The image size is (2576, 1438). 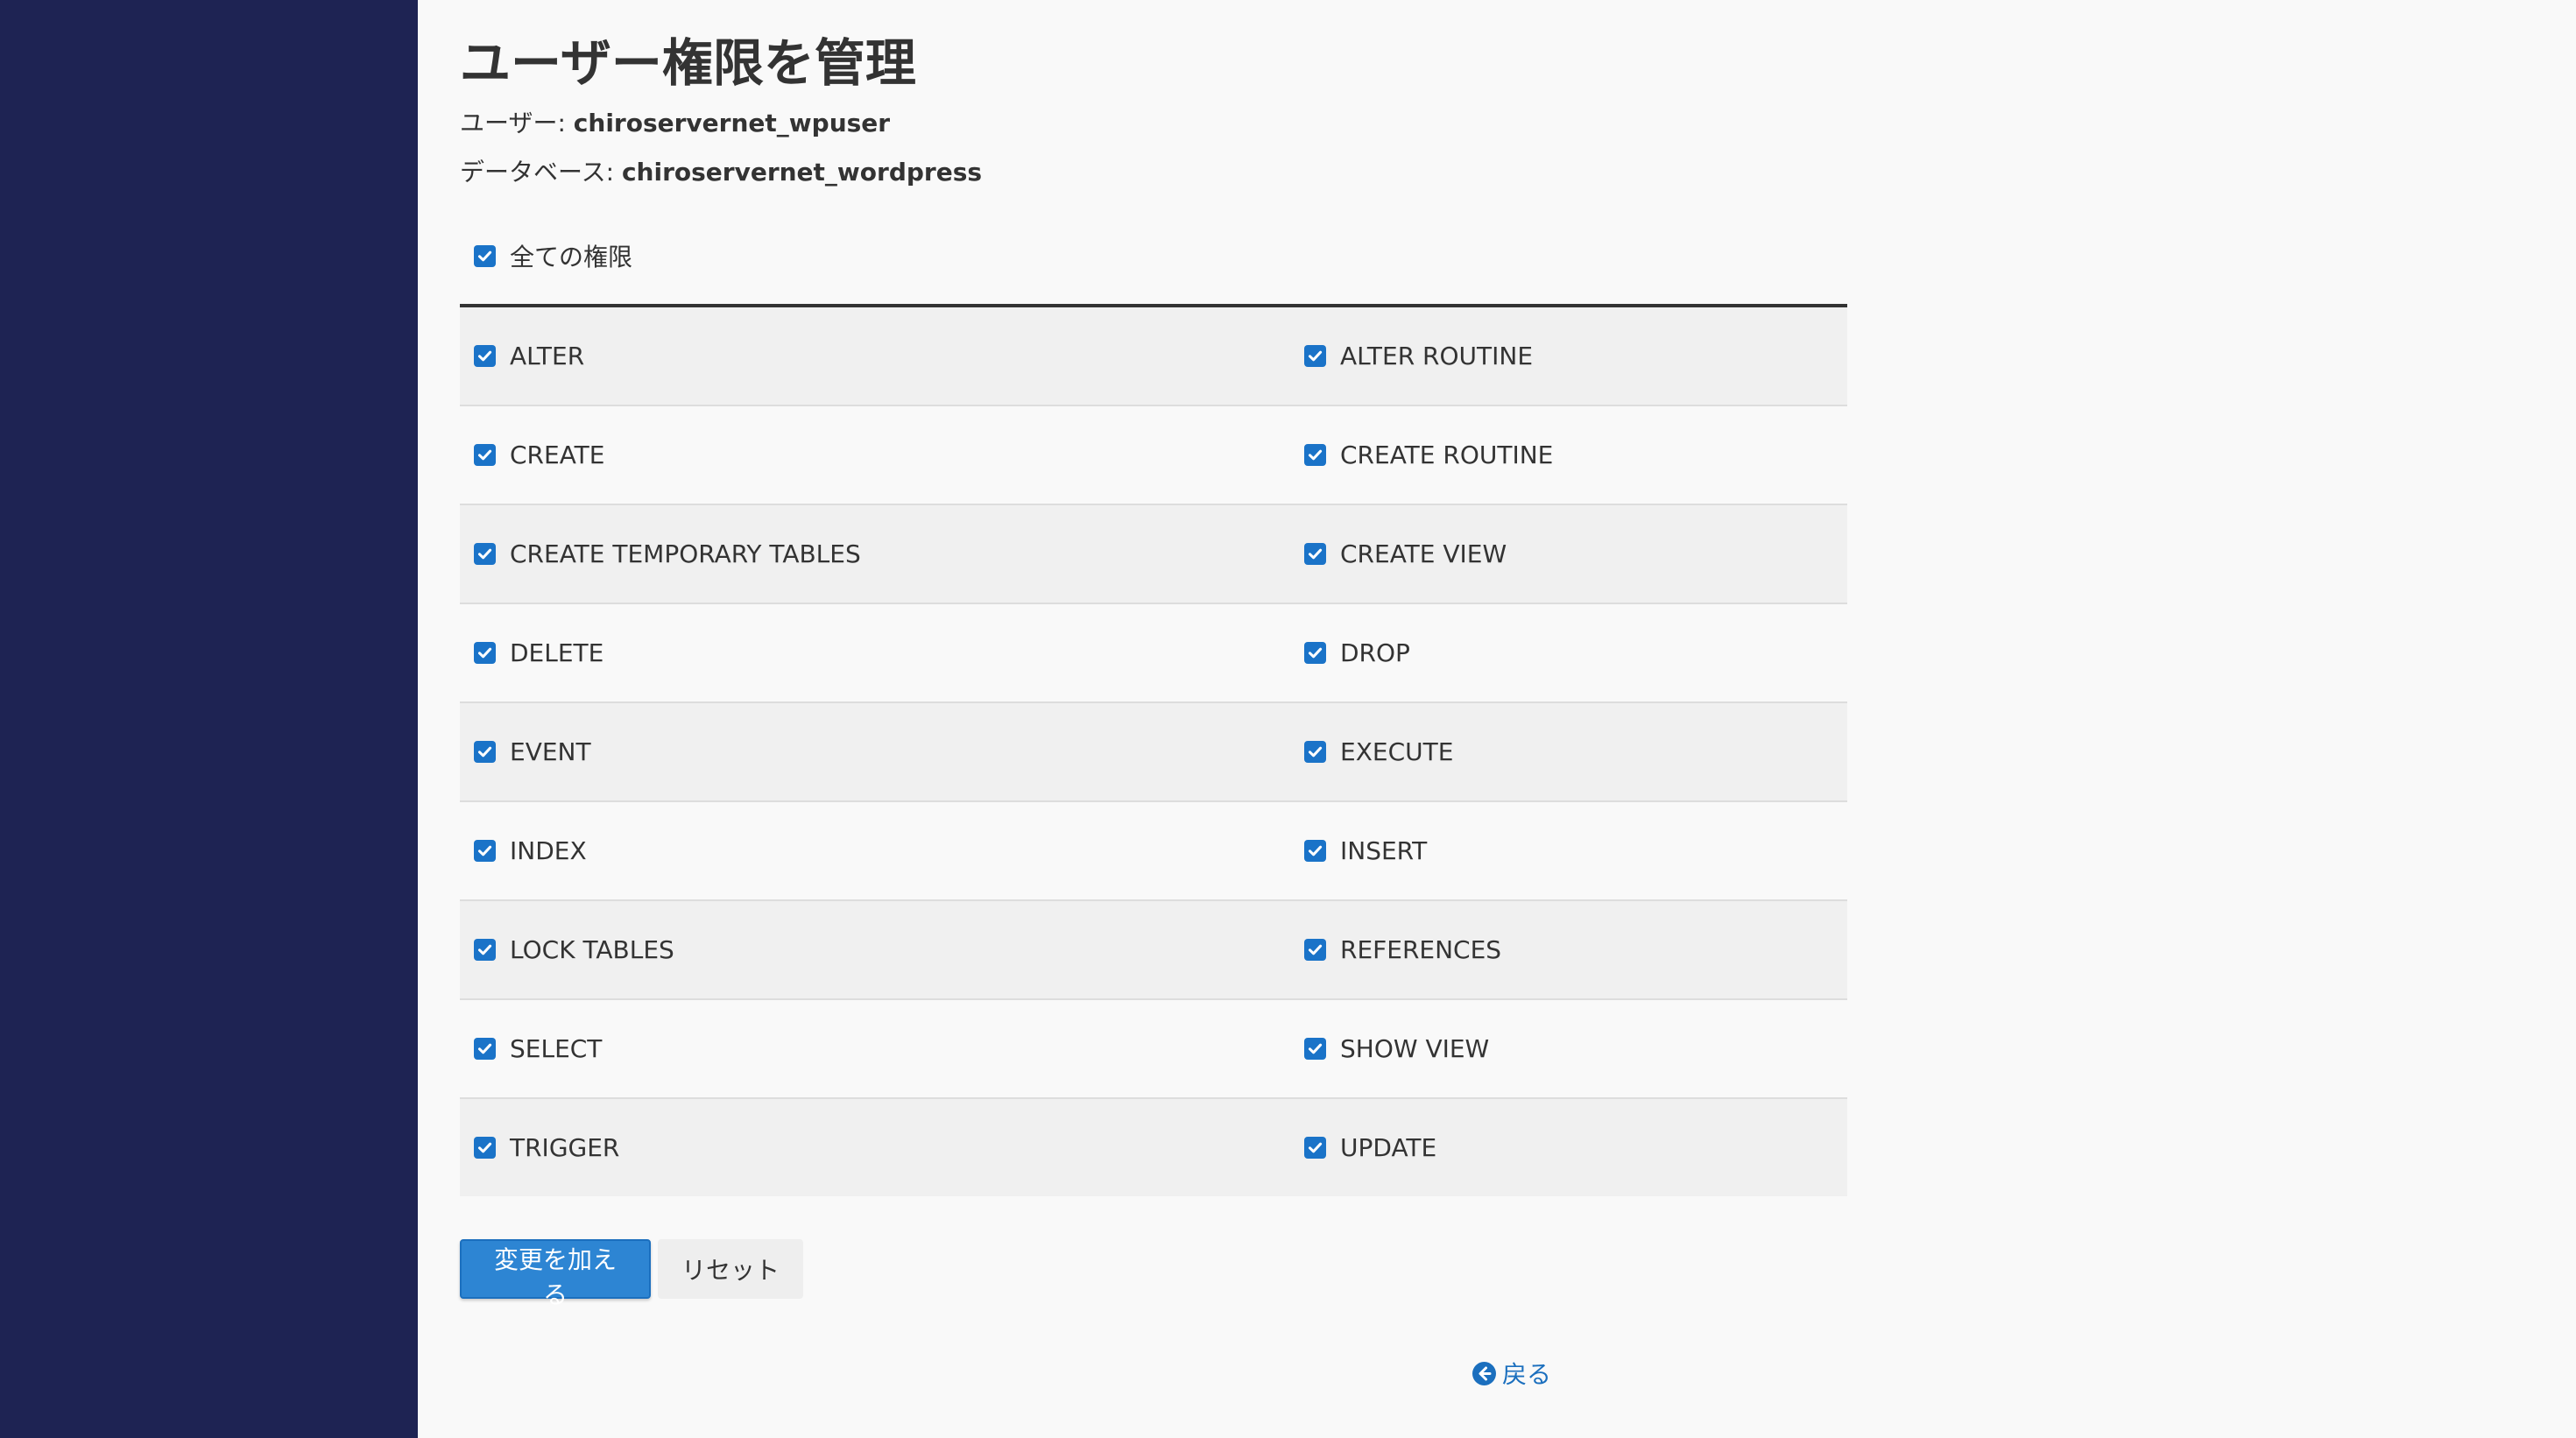 What do you see at coordinates (685, 553) in the screenshot?
I see `privilege-label: CREATE TEMPORARY TABLES` at bounding box center [685, 553].